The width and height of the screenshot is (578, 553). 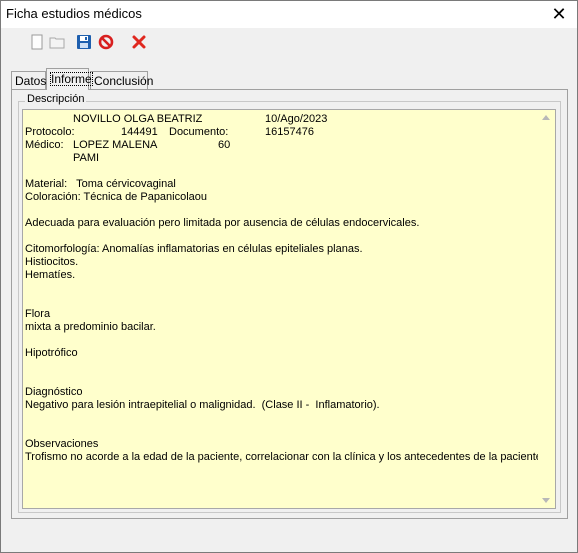 What do you see at coordinates (50, 132) in the screenshot?
I see `protocolo-label: Protocolo:` at bounding box center [50, 132].